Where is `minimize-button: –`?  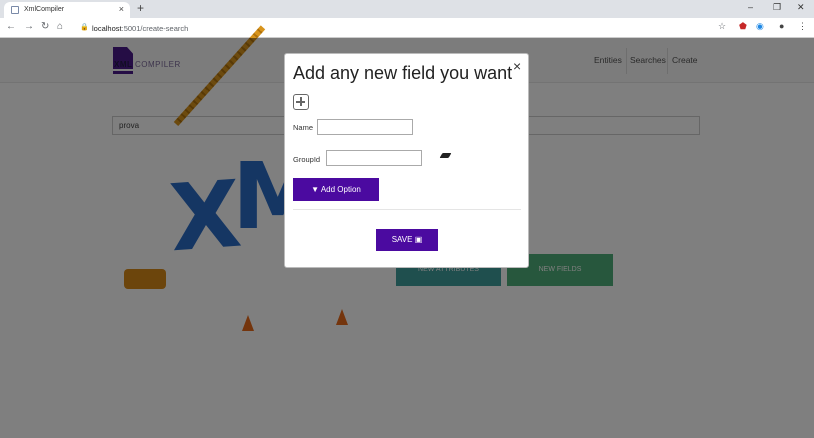 minimize-button: – is located at coordinates (750, 7).